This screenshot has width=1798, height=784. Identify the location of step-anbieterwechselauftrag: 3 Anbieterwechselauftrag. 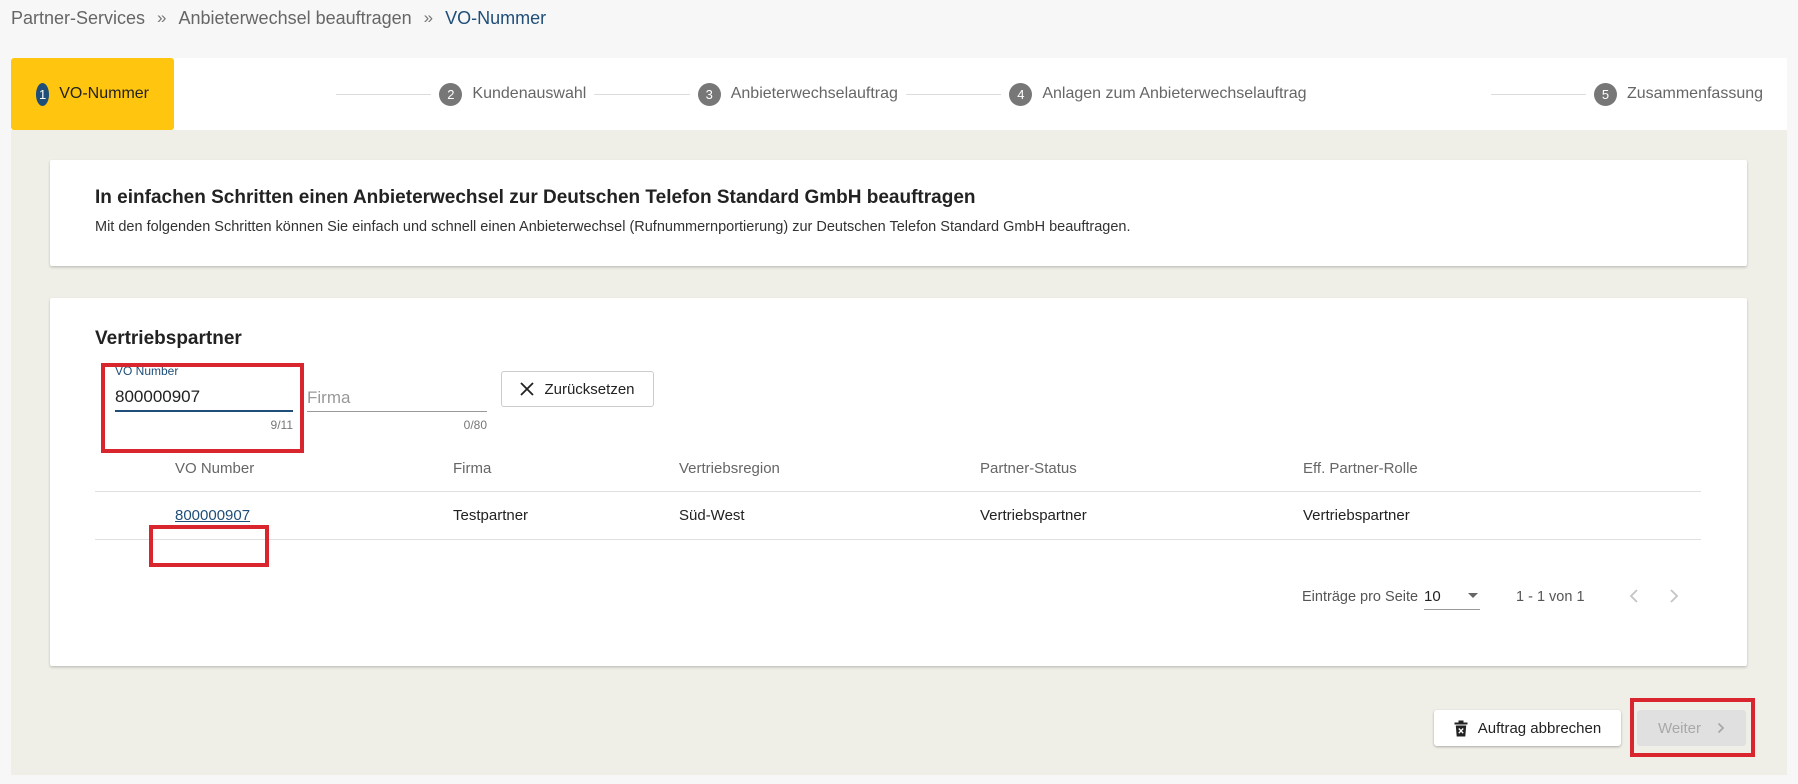
(797, 94).